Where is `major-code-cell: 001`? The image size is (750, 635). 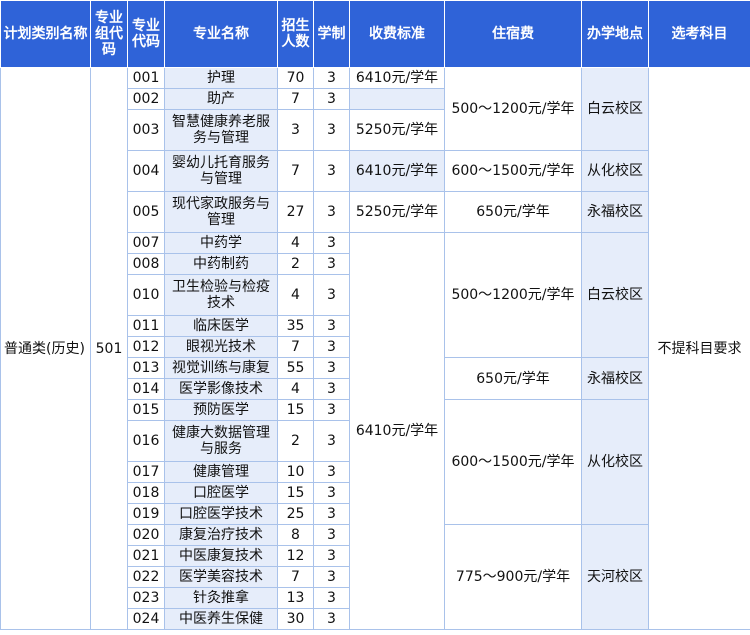
major-code-cell: 001 is located at coordinates (146, 78).